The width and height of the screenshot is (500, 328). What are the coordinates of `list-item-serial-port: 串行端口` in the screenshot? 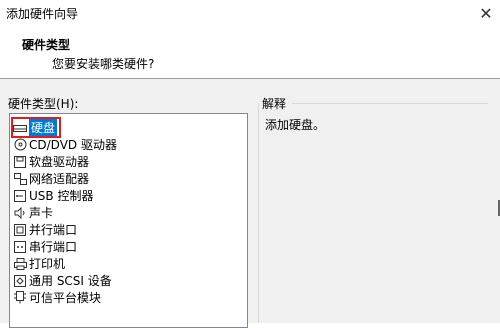 It's located at (45, 246).